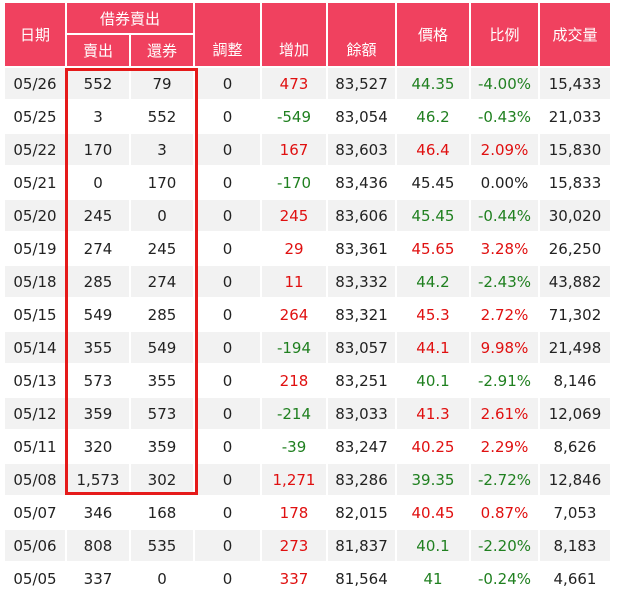  Describe the element at coordinates (162, 346) in the screenshot. I see `return-cell: 549` at that location.